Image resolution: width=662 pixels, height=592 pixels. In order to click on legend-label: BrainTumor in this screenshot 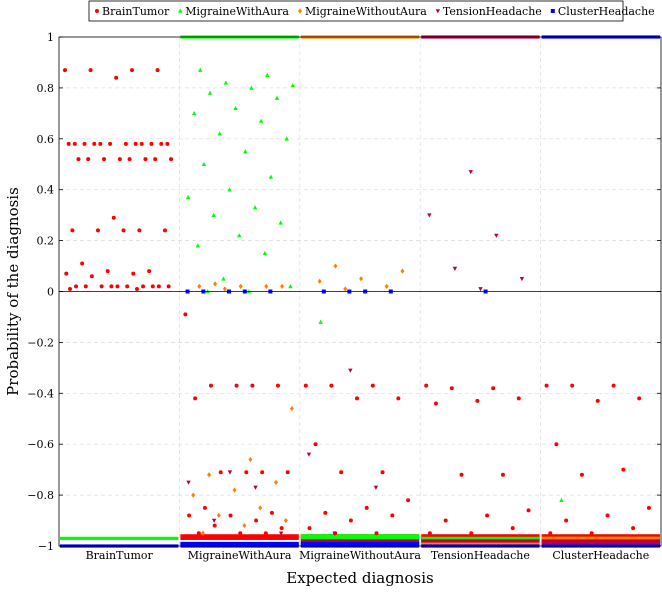, I will do `click(136, 11)`.